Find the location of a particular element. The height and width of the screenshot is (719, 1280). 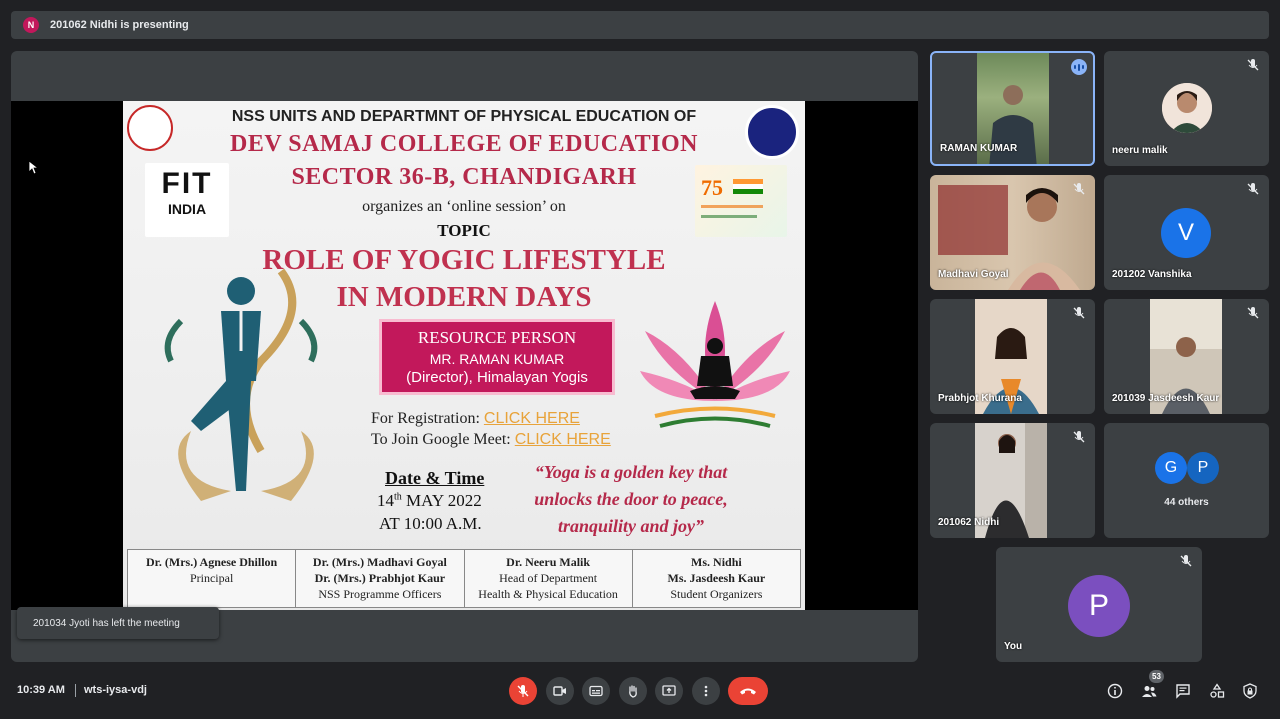

organizer-line2: Head of Department is located at coordinates (548, 578).